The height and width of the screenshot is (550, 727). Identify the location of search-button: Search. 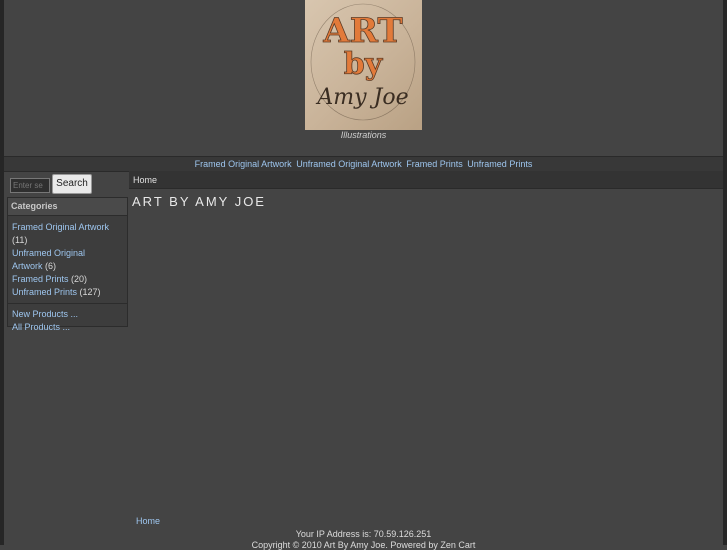
(72, 184).